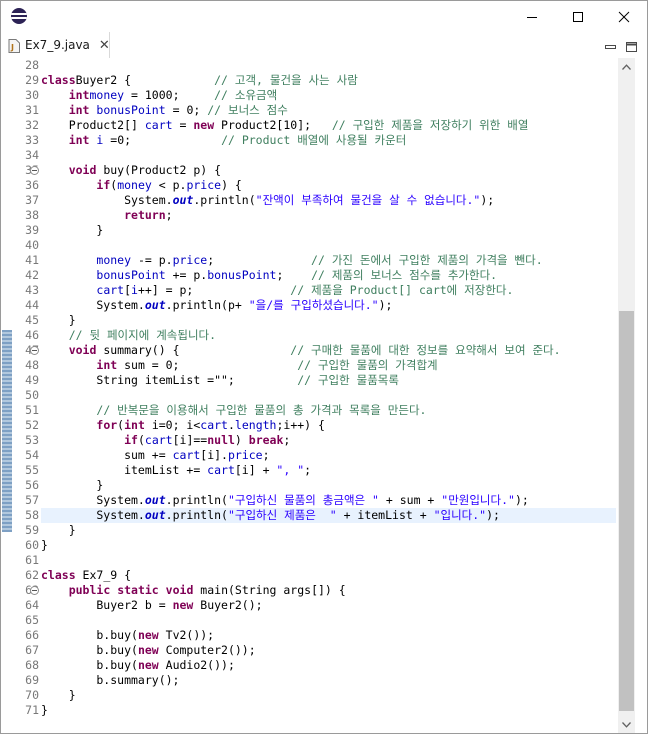  Describe the element at coordinates (328, 440) in the screenshot. I see `code-line: if(cart[i]==null) break;` at that location.